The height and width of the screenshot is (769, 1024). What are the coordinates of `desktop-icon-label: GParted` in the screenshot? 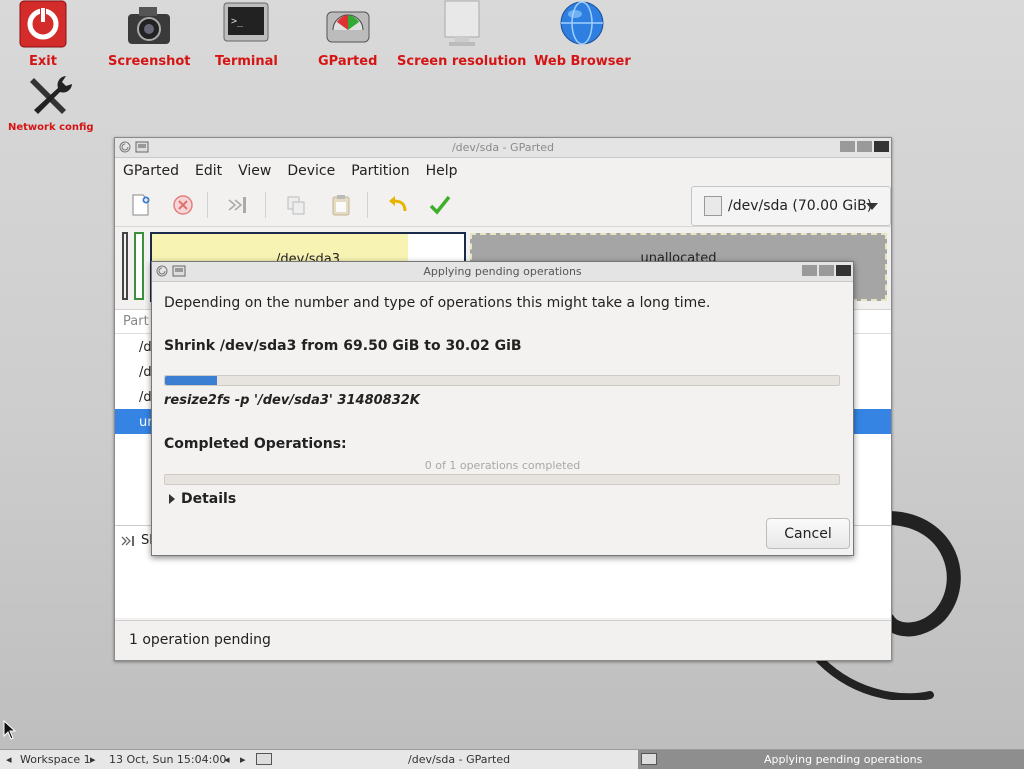 It's located at (348, 61).